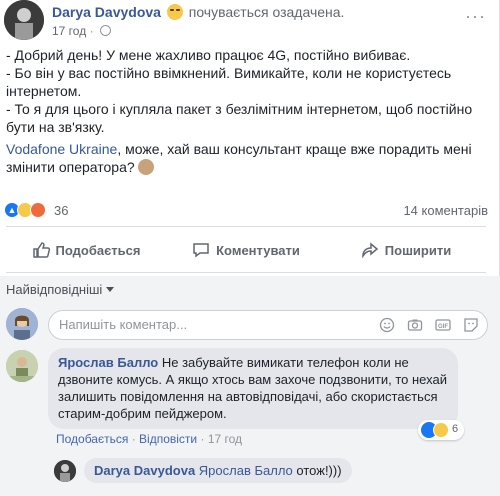 This screenshot has width=500, height=496. I want to click on haha-icon, so click(441, 430).